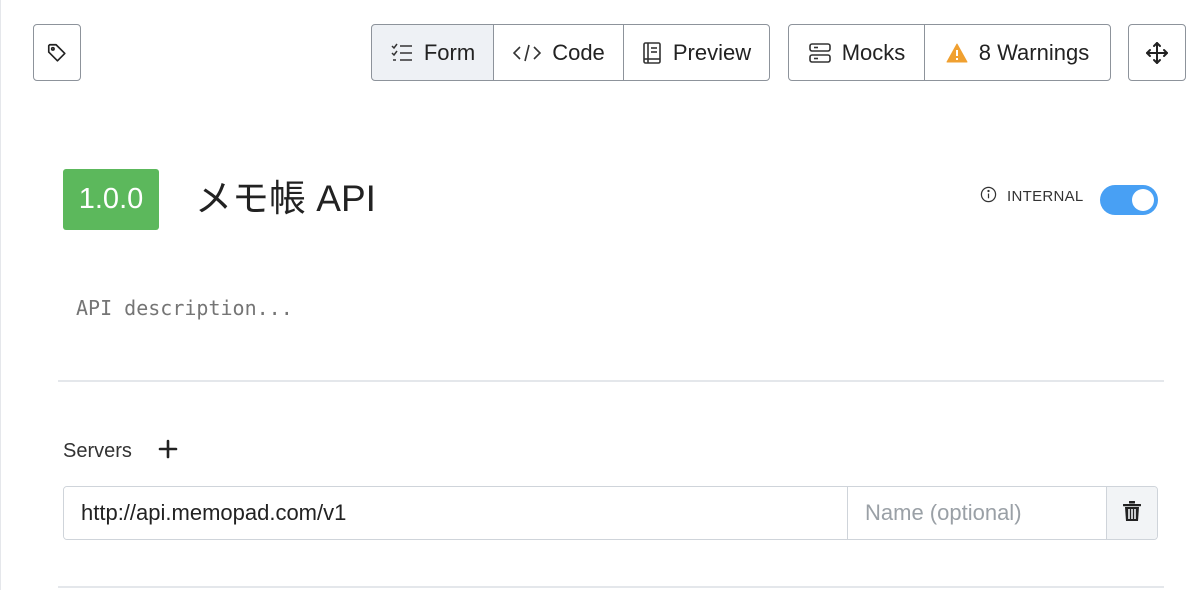 The height and width of the screenshot is (590, 1200). Describe the element at coordinates (616, 308) in the screenshot. I see `api-description-input` at that location.